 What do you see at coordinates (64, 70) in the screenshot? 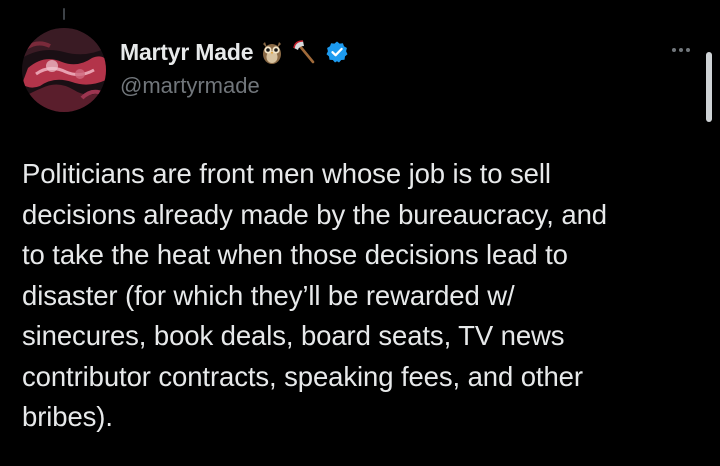
I see `avatar` at bounding box center [64, 70].